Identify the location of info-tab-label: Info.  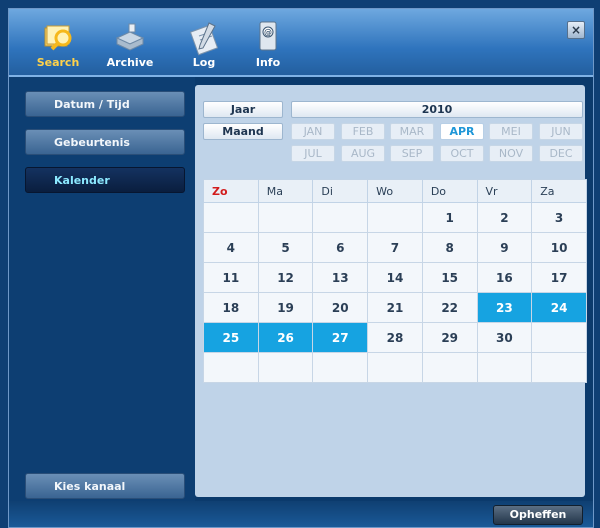
(268, 62).